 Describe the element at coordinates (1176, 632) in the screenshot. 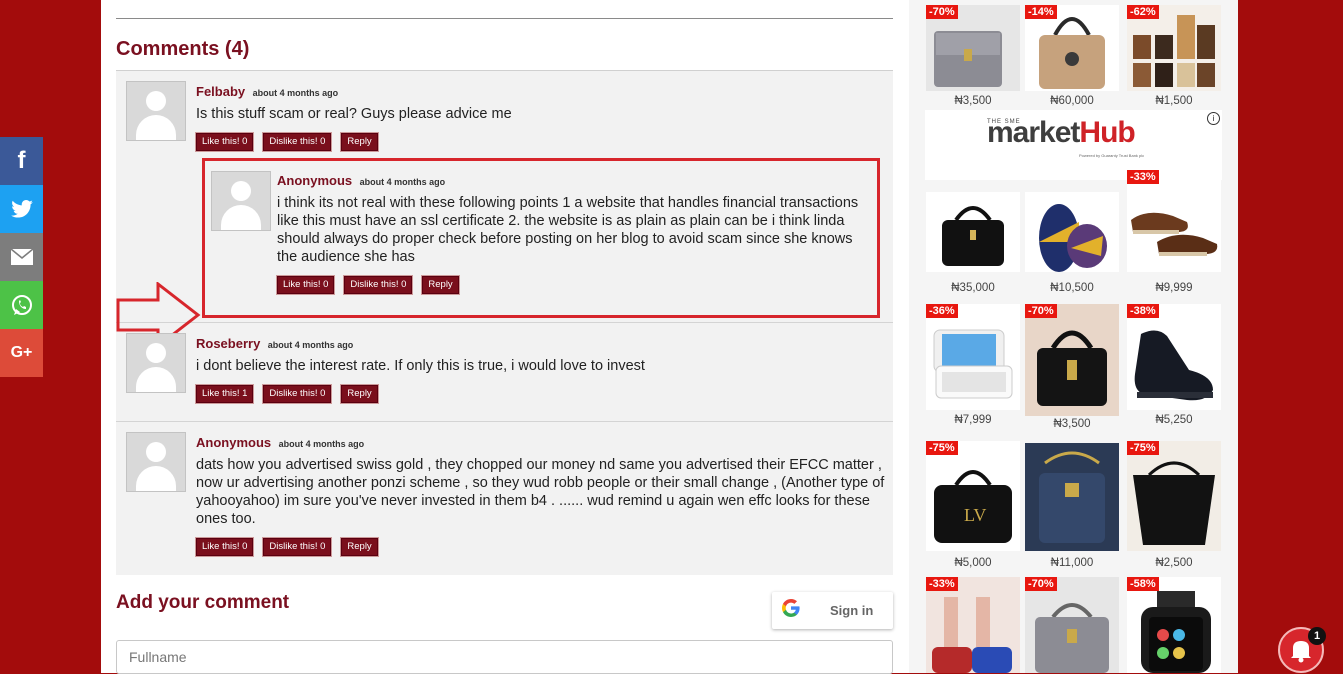

I see `smartwatch-image` at that location.